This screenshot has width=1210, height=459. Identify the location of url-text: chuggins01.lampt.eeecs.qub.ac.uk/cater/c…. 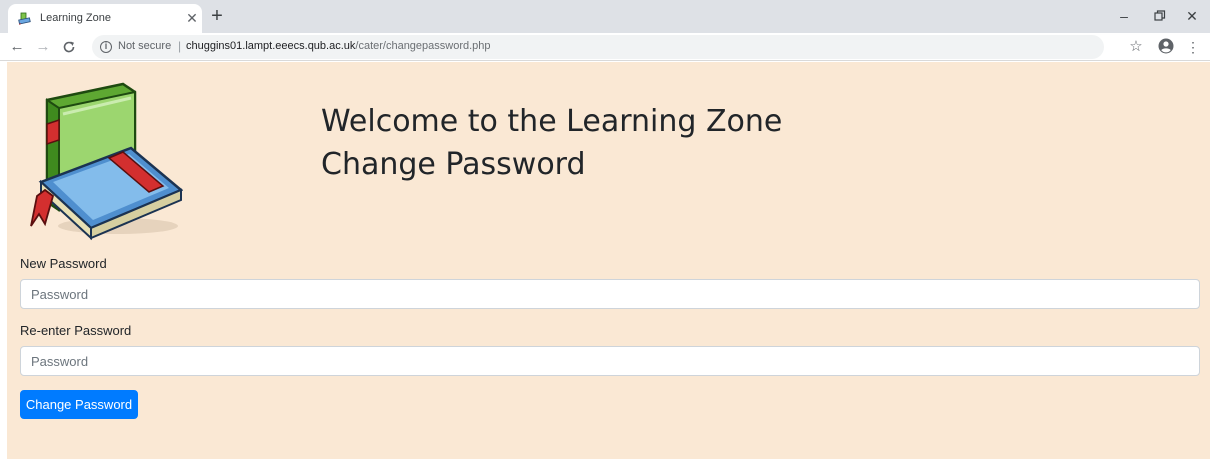
(338, 46).